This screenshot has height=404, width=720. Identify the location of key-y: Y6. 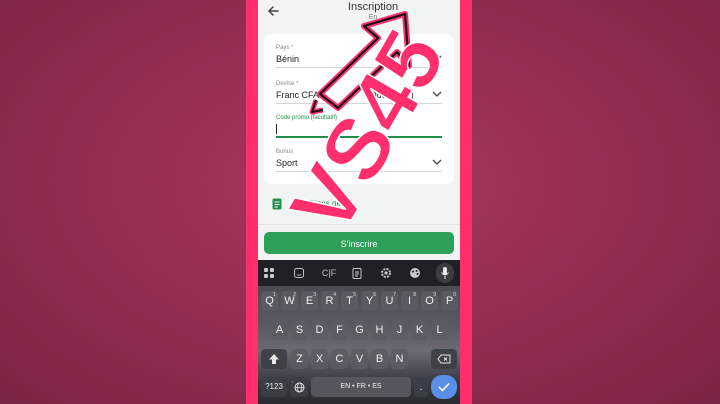
(369, 301).